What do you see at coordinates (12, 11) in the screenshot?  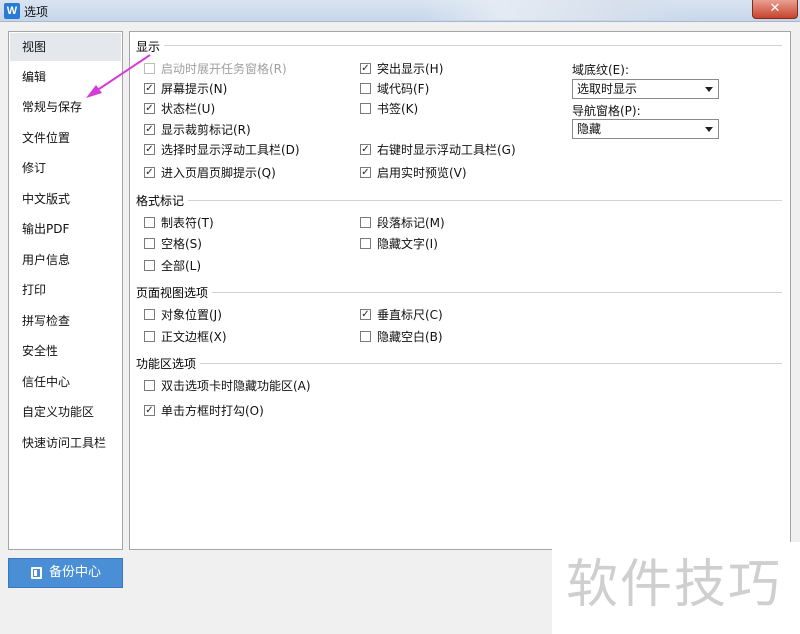 I see `wps-writer-icon: W` at bounding box center [12, 11].